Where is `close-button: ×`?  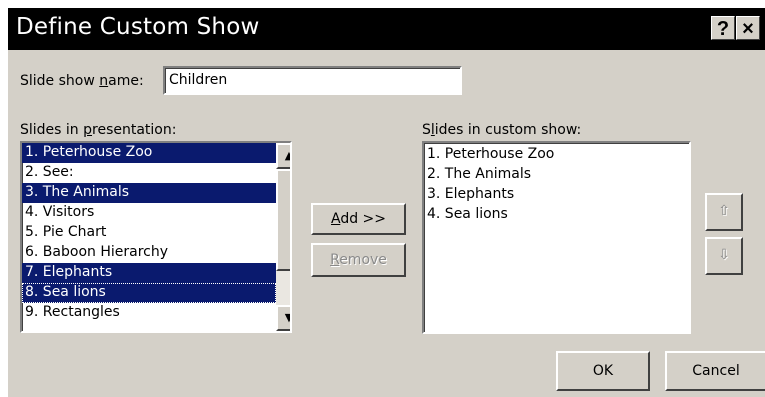
close-button: × is located at coordinates (748, 28).